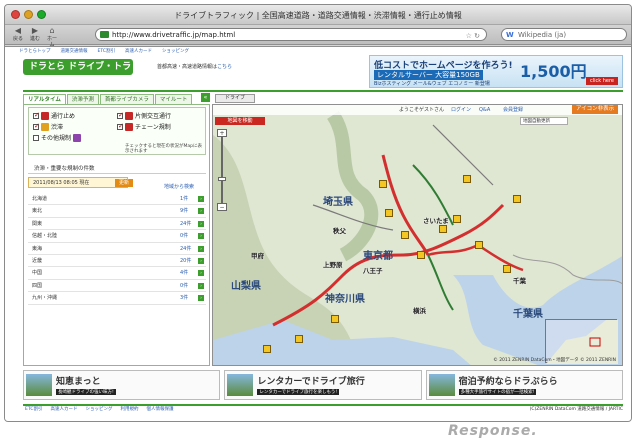  I want to click on top-link: 道路交通情報, so click(74, 51).